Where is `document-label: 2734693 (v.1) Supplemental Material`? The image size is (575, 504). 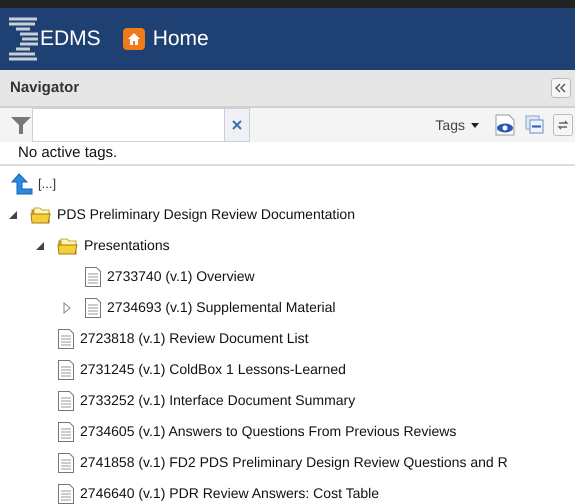 document-label: 2734693 (v.1) Supplemental Material is located at coordinates (221, 307).